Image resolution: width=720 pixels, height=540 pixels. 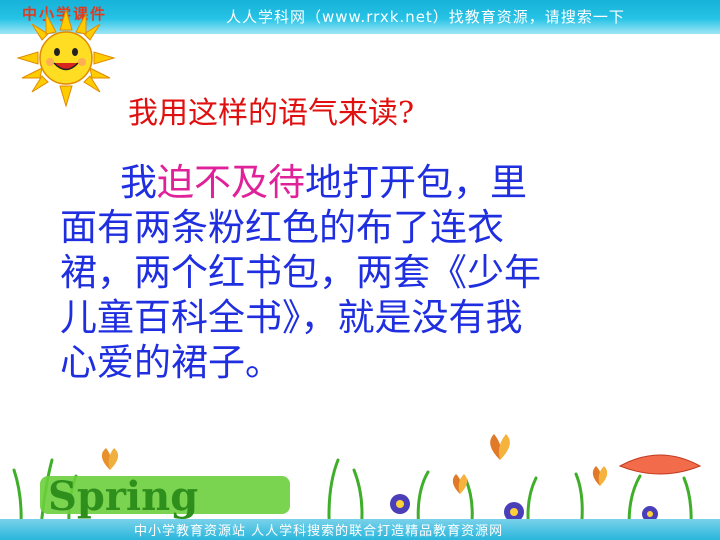 I want to click on body-line-1-post: 地打开包，里, so click(x=416, y=182).